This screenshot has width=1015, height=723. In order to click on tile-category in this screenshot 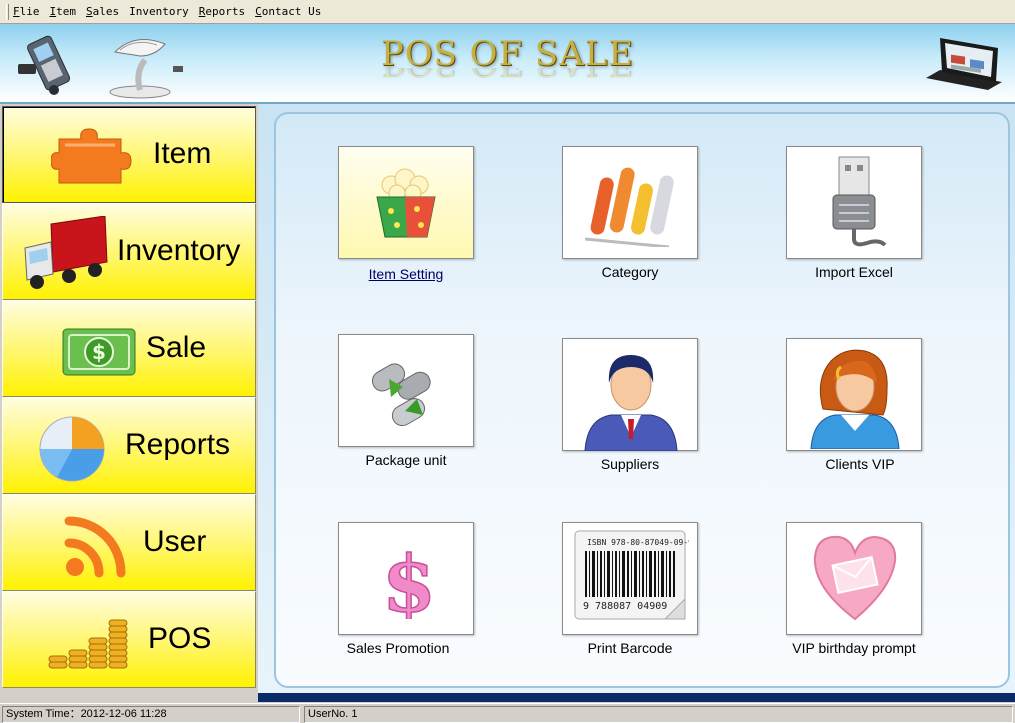, I will do `click(630, 202)`.